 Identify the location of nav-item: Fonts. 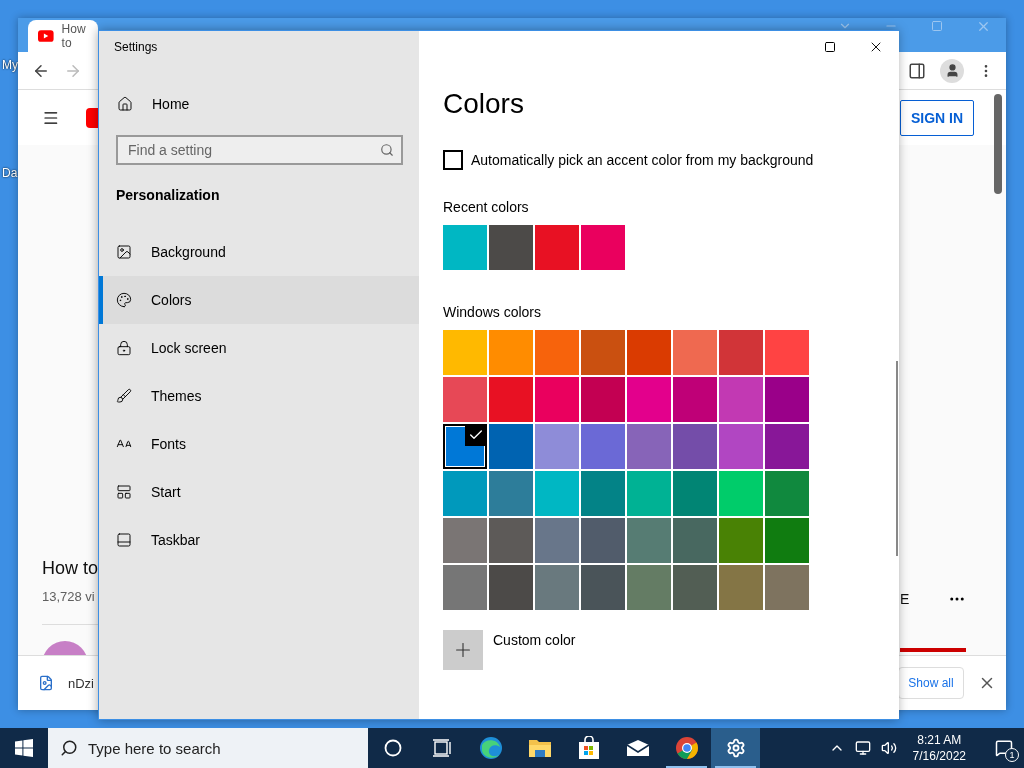
(259, 444).